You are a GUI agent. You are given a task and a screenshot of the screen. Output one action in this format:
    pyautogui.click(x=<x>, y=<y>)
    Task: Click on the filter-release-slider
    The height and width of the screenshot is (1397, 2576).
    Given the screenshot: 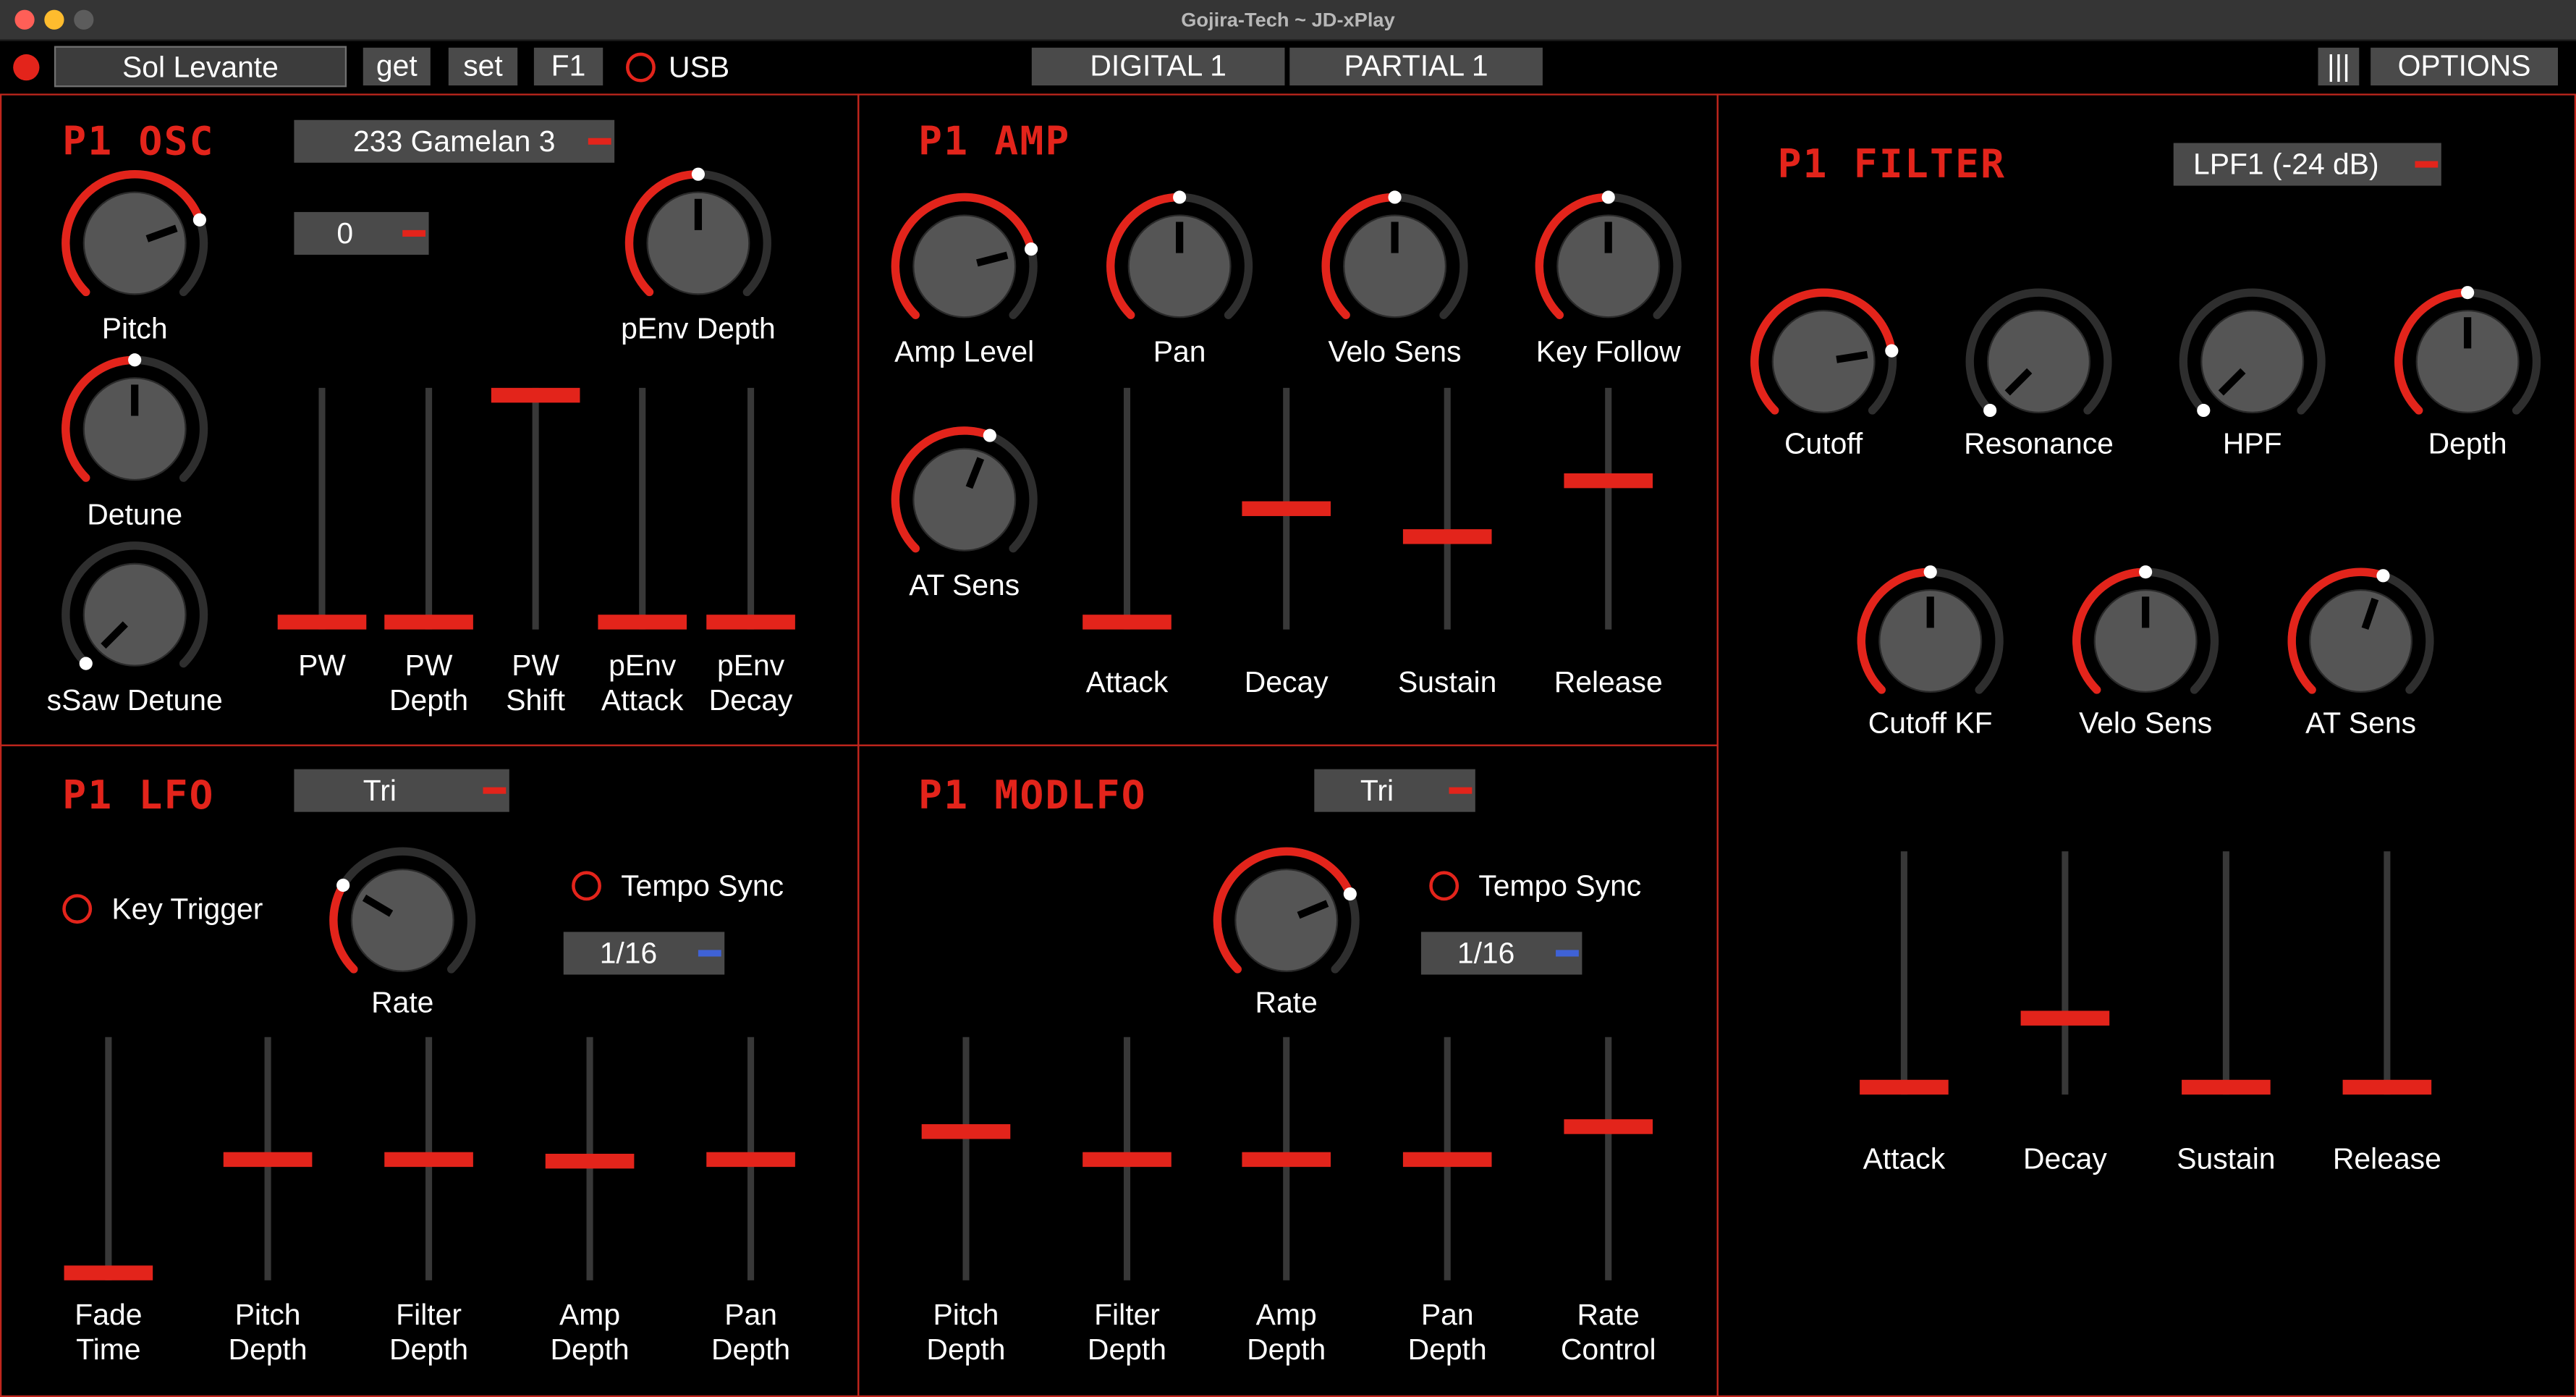 What is the action you would take?
    pyautogui.click(x=2387, y=973)
    